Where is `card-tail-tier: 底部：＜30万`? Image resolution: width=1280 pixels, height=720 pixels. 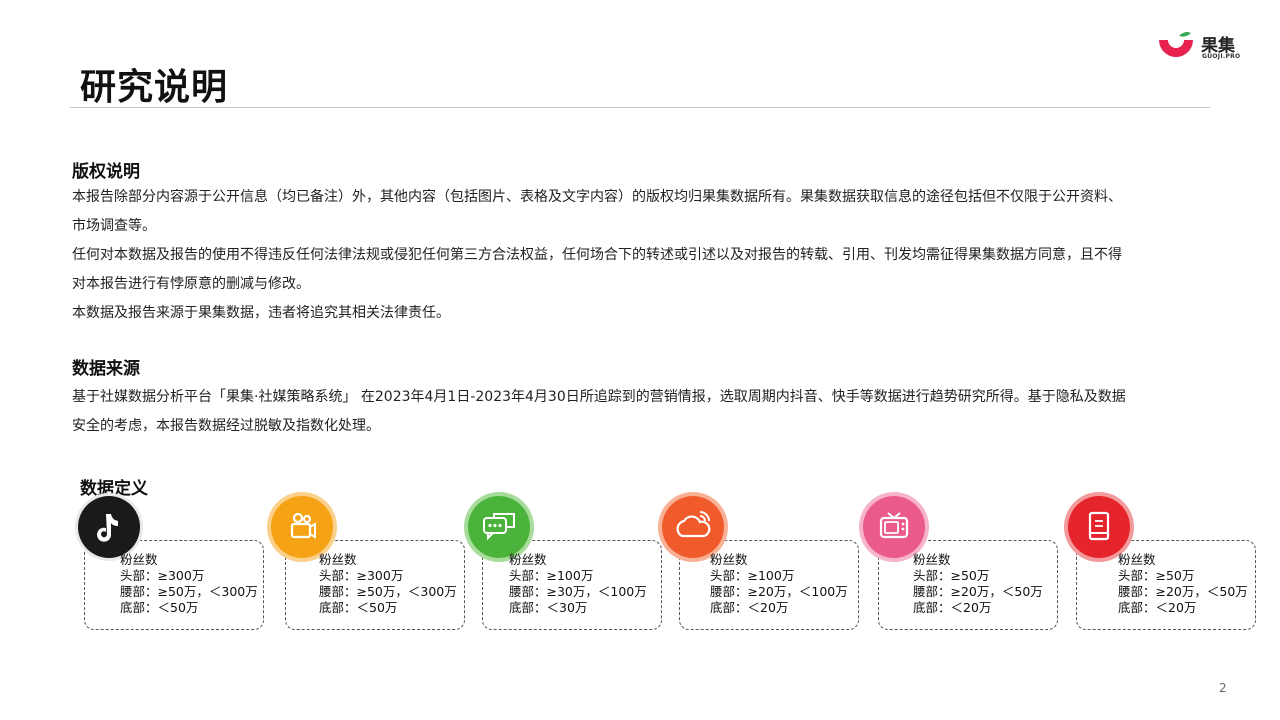
card-tail-tier: 底部：＜30万 is located at coordinates (548, 607).